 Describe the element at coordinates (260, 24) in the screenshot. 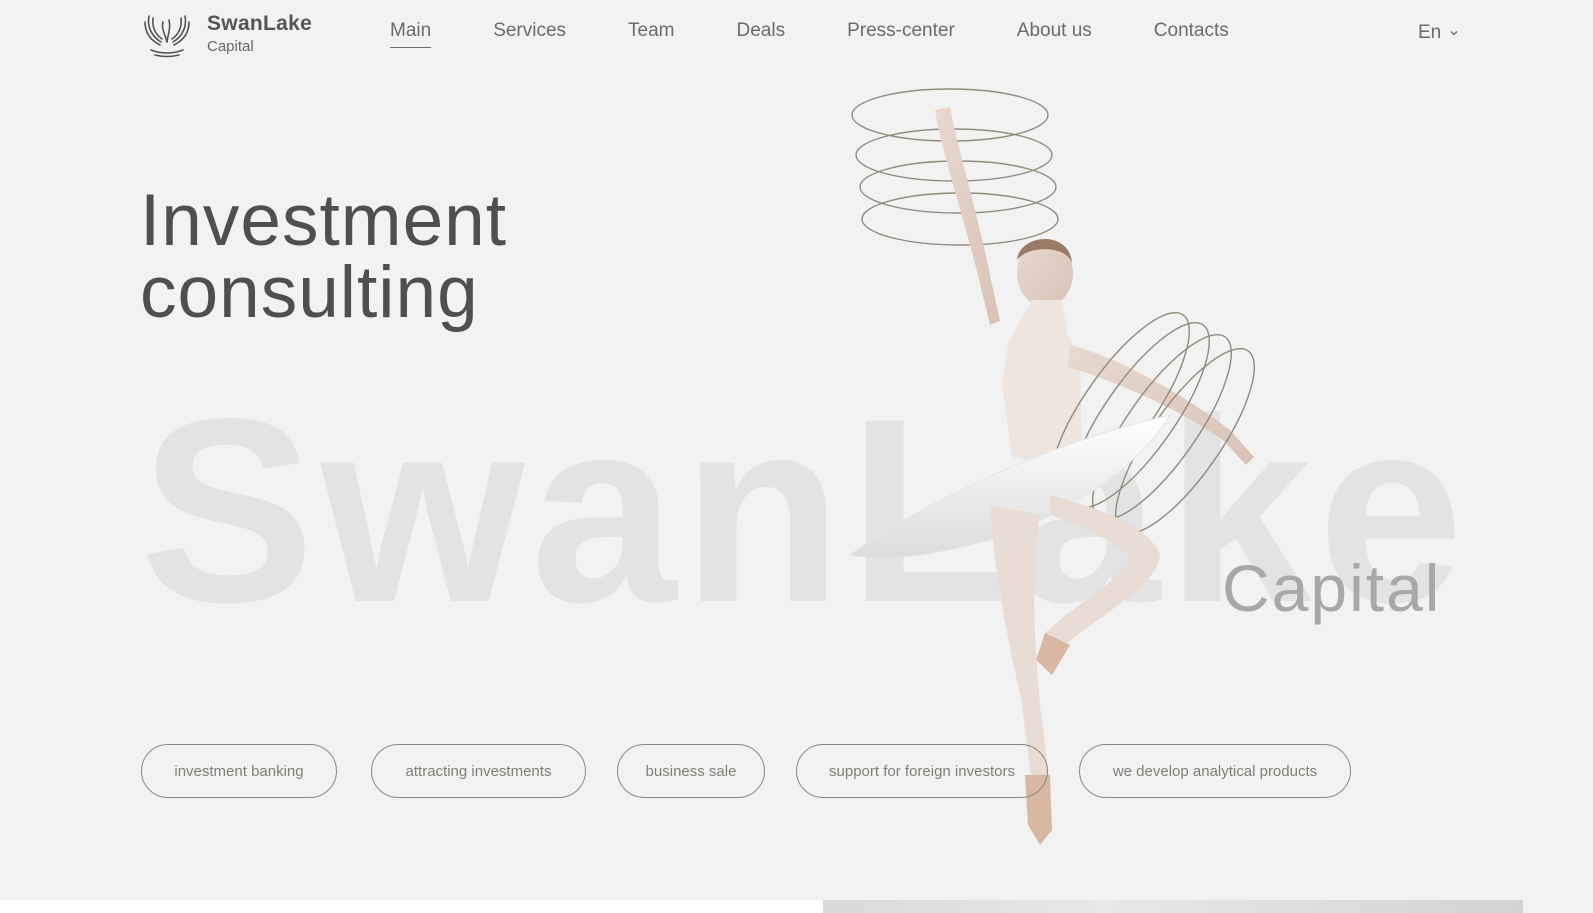

I see `brand-name: SwanLake` at that location.